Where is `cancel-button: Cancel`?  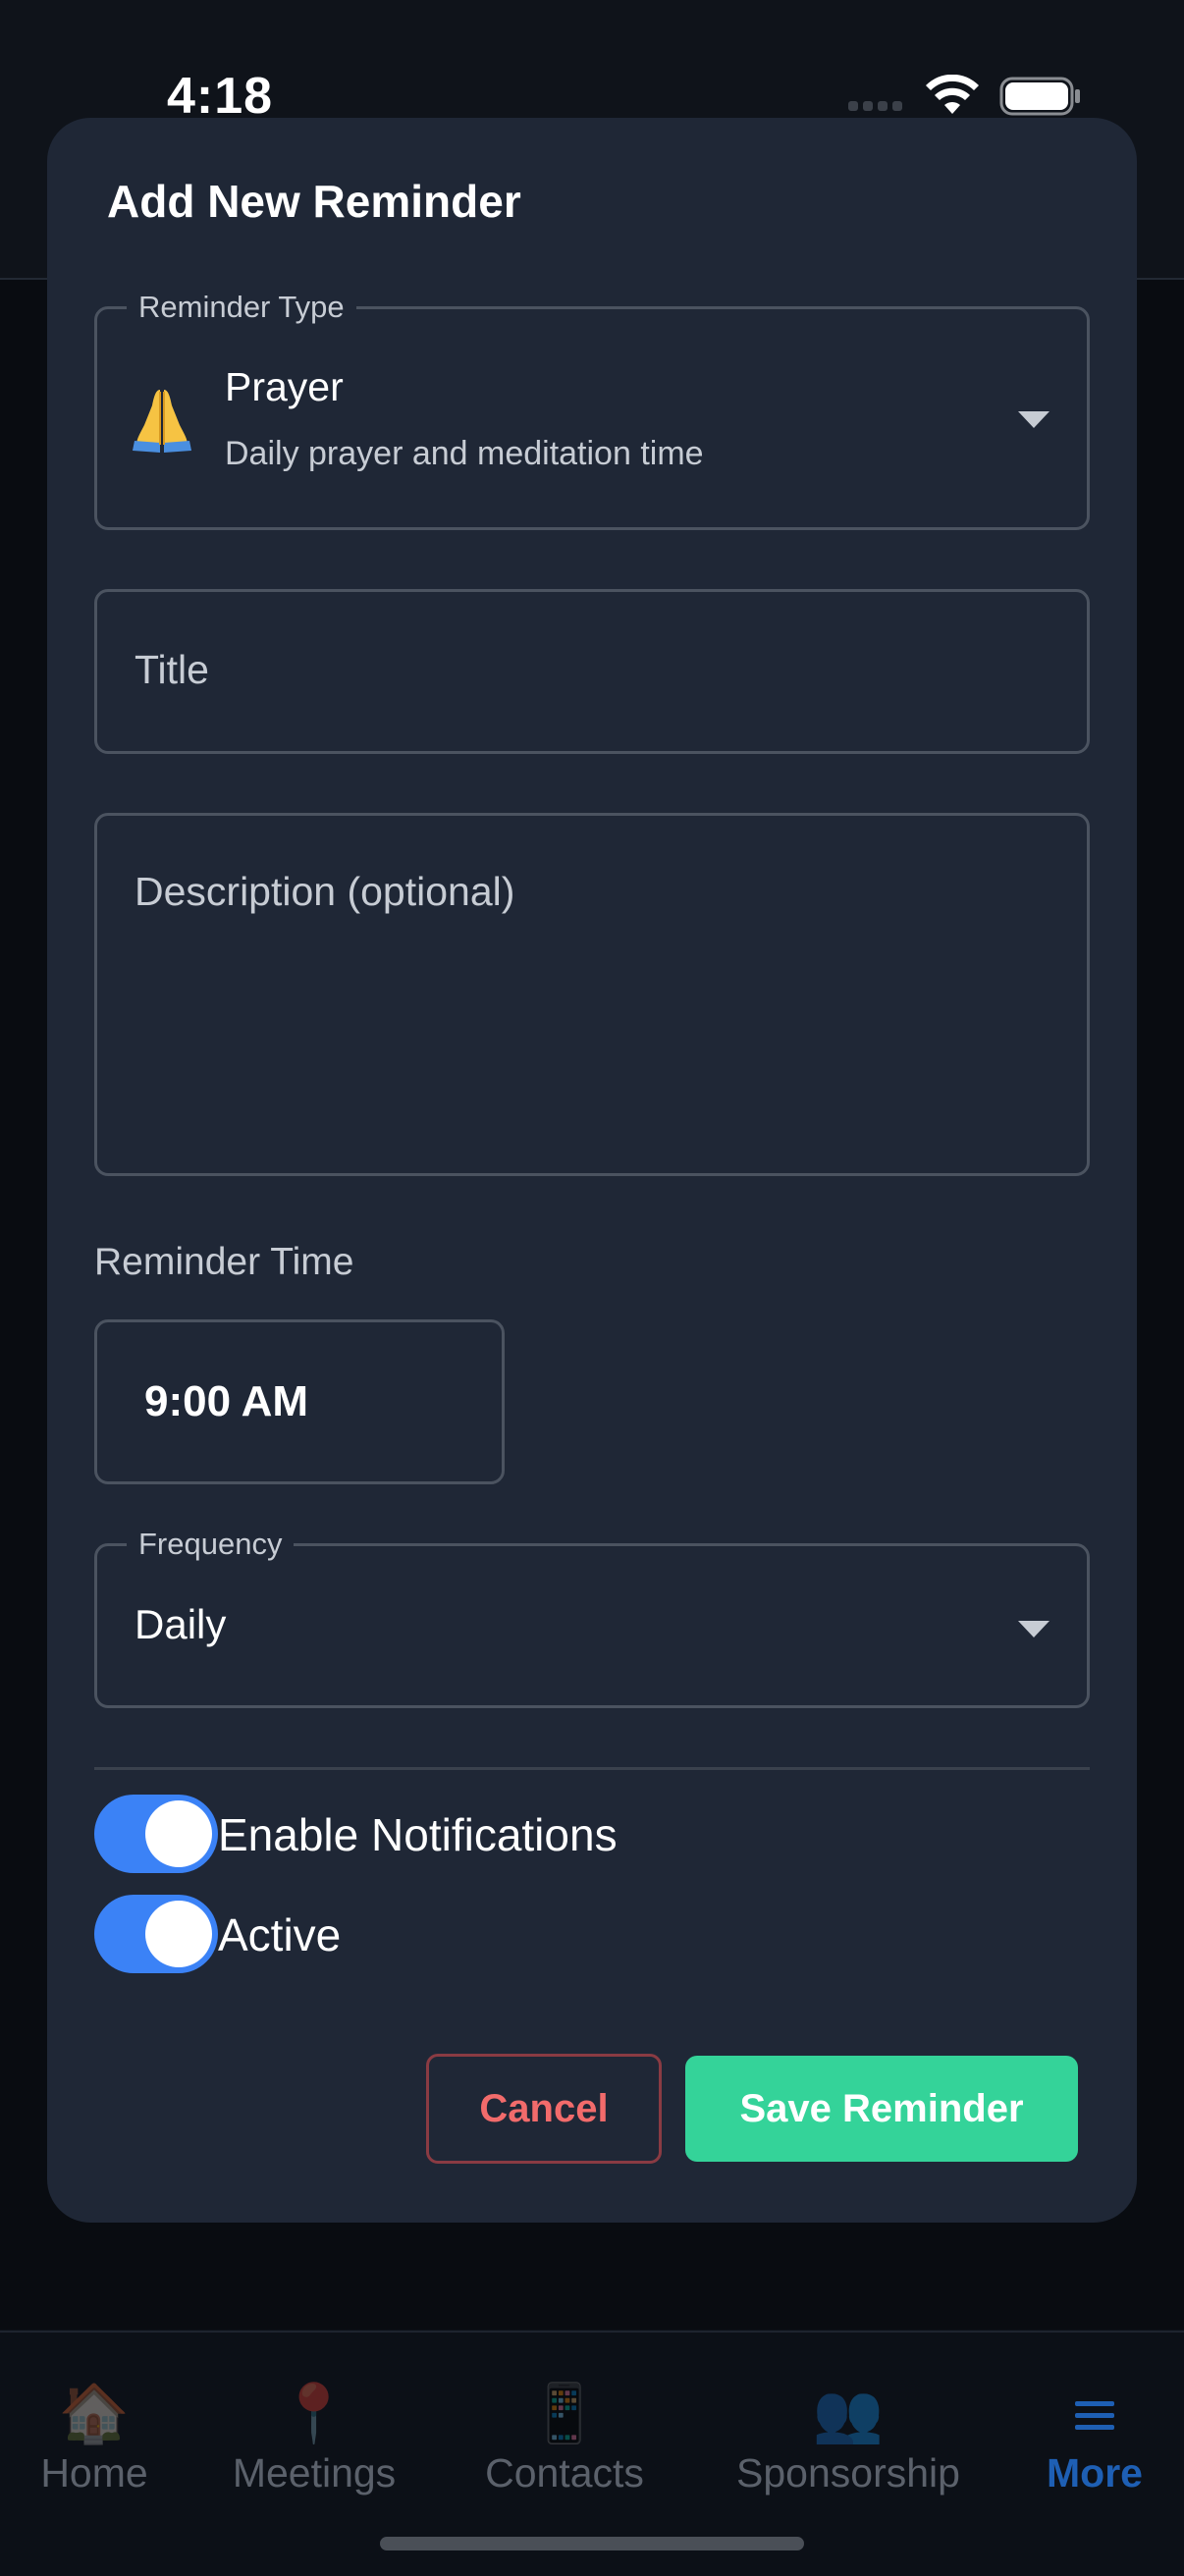
cancel-button: Cancel is located at coordinates (544, 2109).